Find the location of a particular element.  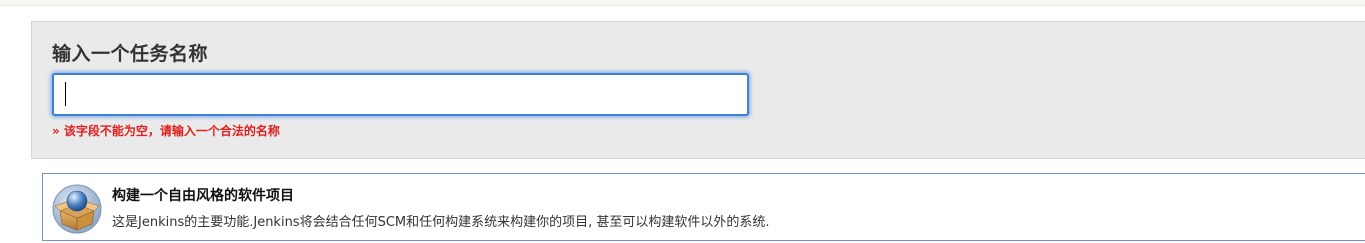

item-name-input is located at coordinates (400, 94).